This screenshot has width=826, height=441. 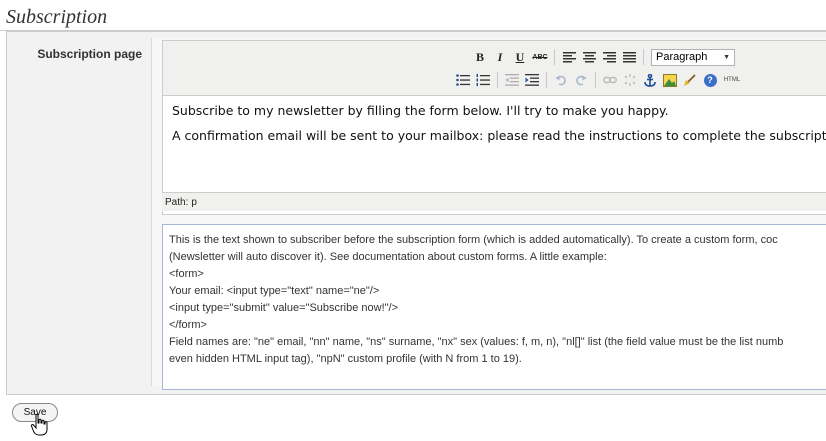 I want to click on help-glyph: ?, so click(x=710, y=80).